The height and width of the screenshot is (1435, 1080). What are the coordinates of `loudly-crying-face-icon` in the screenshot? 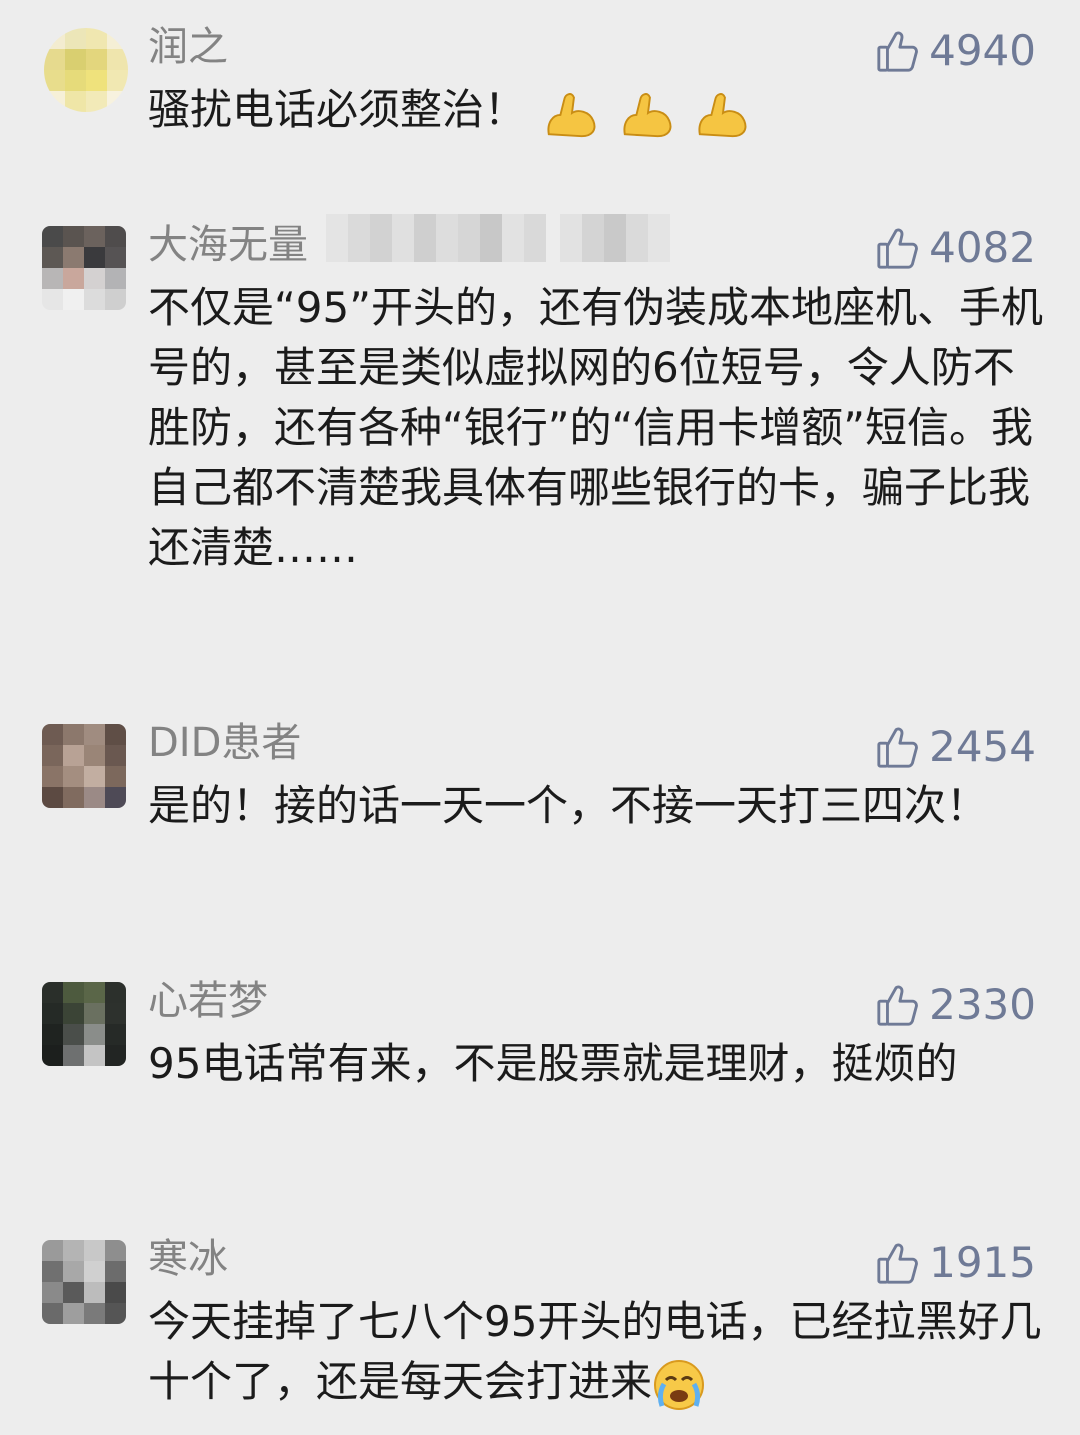 It's located at (679, 1384).